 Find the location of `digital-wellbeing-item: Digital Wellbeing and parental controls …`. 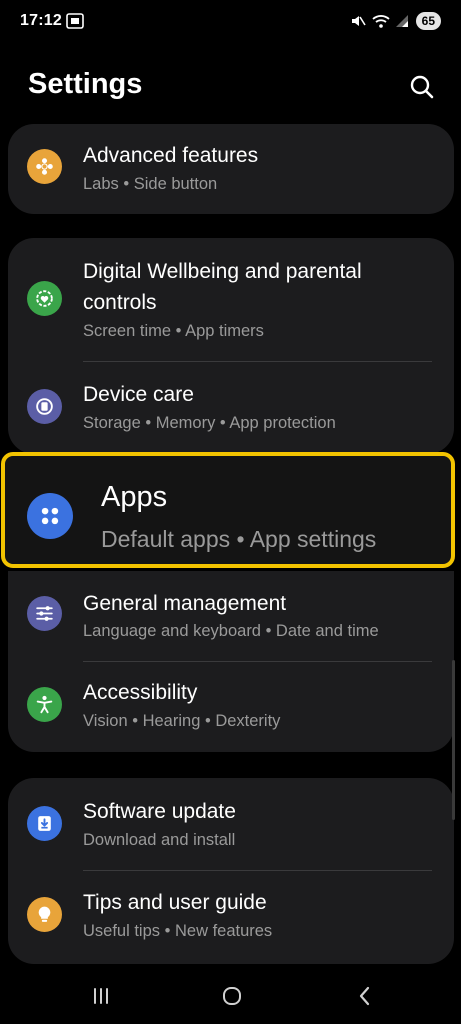

digital-wellbeing-item: Digital Wellbeing and parental controls … is located at coordinates (231, 299).